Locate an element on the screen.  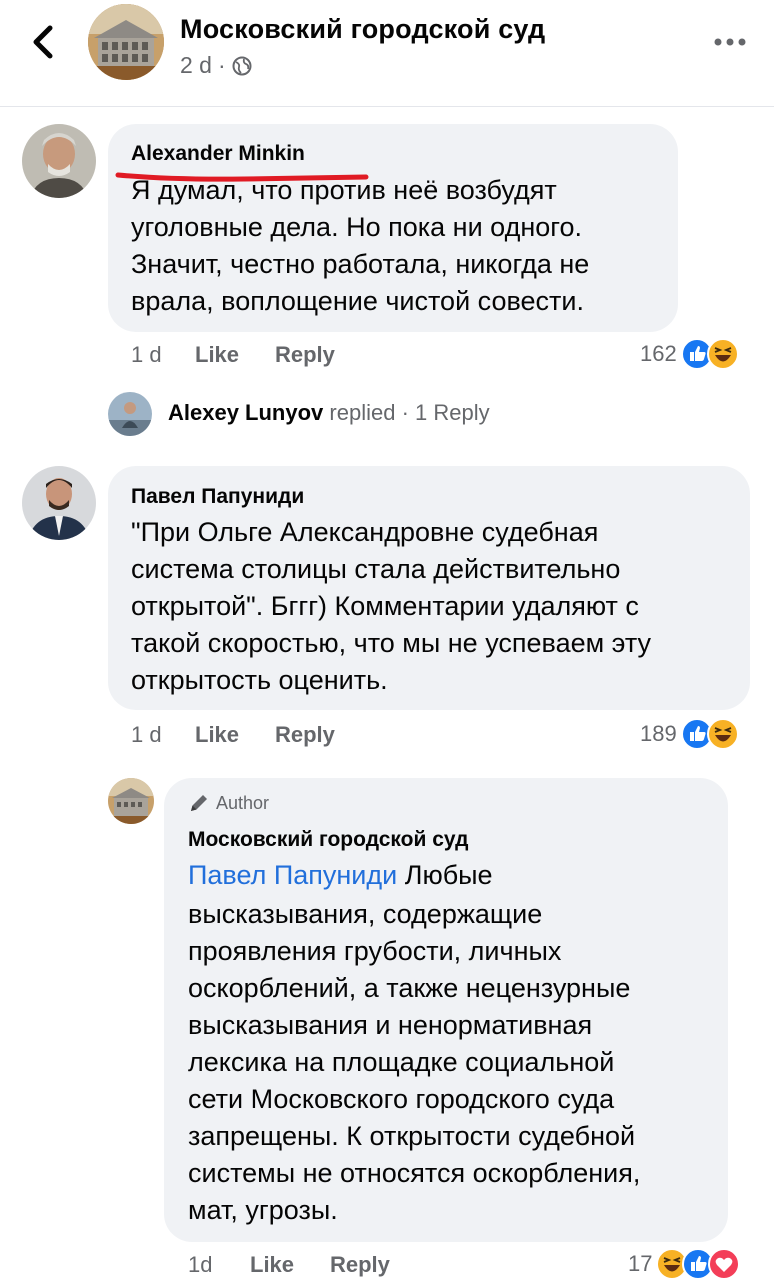
comment-author: Alexander Minkin is located at coordinates (218, 154).